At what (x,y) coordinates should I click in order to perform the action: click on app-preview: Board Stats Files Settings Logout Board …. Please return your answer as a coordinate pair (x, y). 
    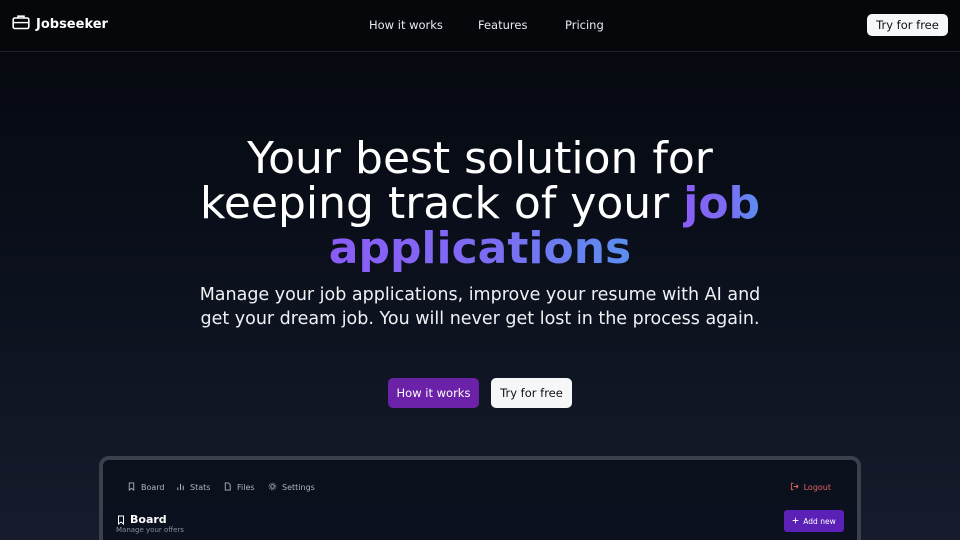
    Looking at the image, I should click on (480, 498).